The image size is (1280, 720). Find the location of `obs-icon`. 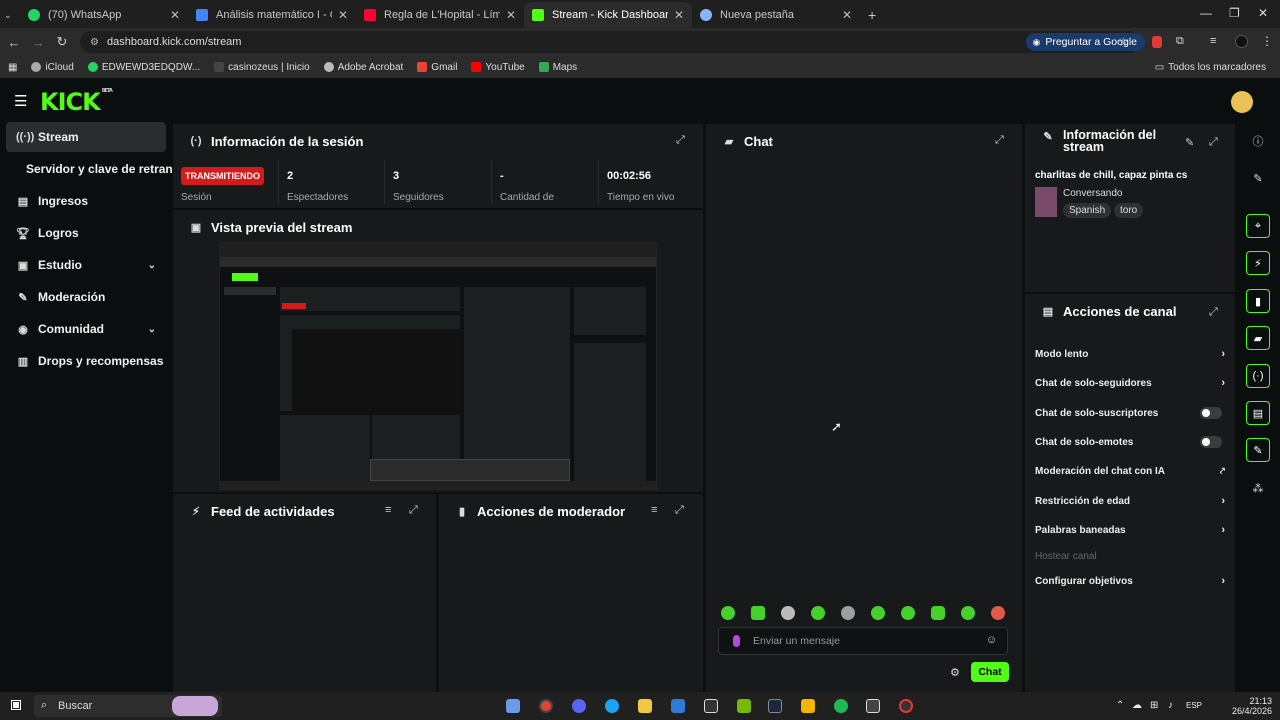

obs-icon is located at coordinates (906, 706).